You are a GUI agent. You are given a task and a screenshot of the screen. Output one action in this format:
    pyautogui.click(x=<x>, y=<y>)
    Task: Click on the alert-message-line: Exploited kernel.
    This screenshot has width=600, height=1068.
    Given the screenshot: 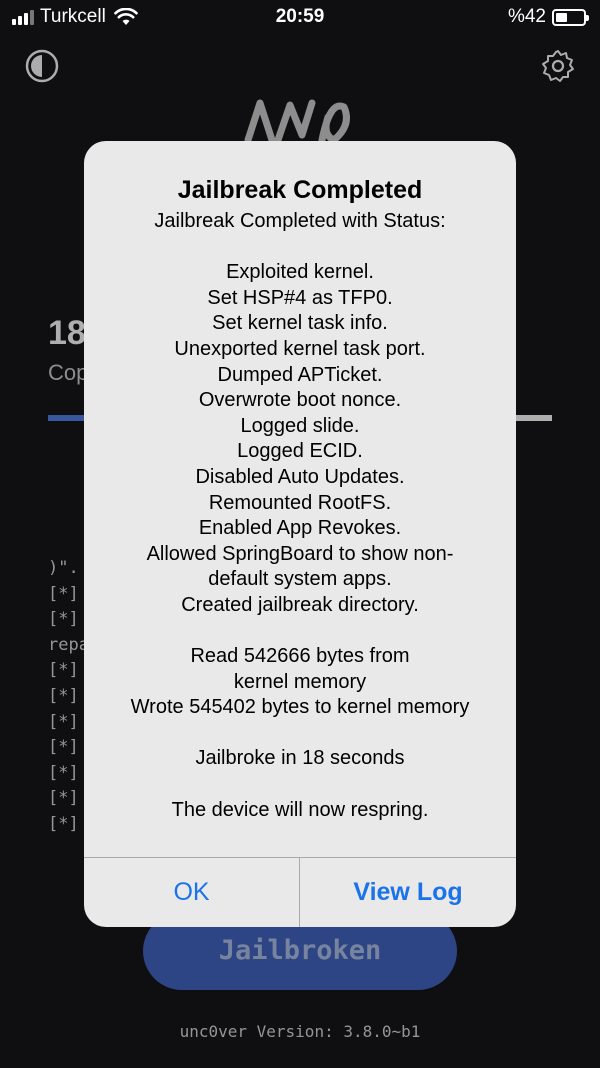 What is the action you would take?
    pyautogui.click(x=300, y=272)
    